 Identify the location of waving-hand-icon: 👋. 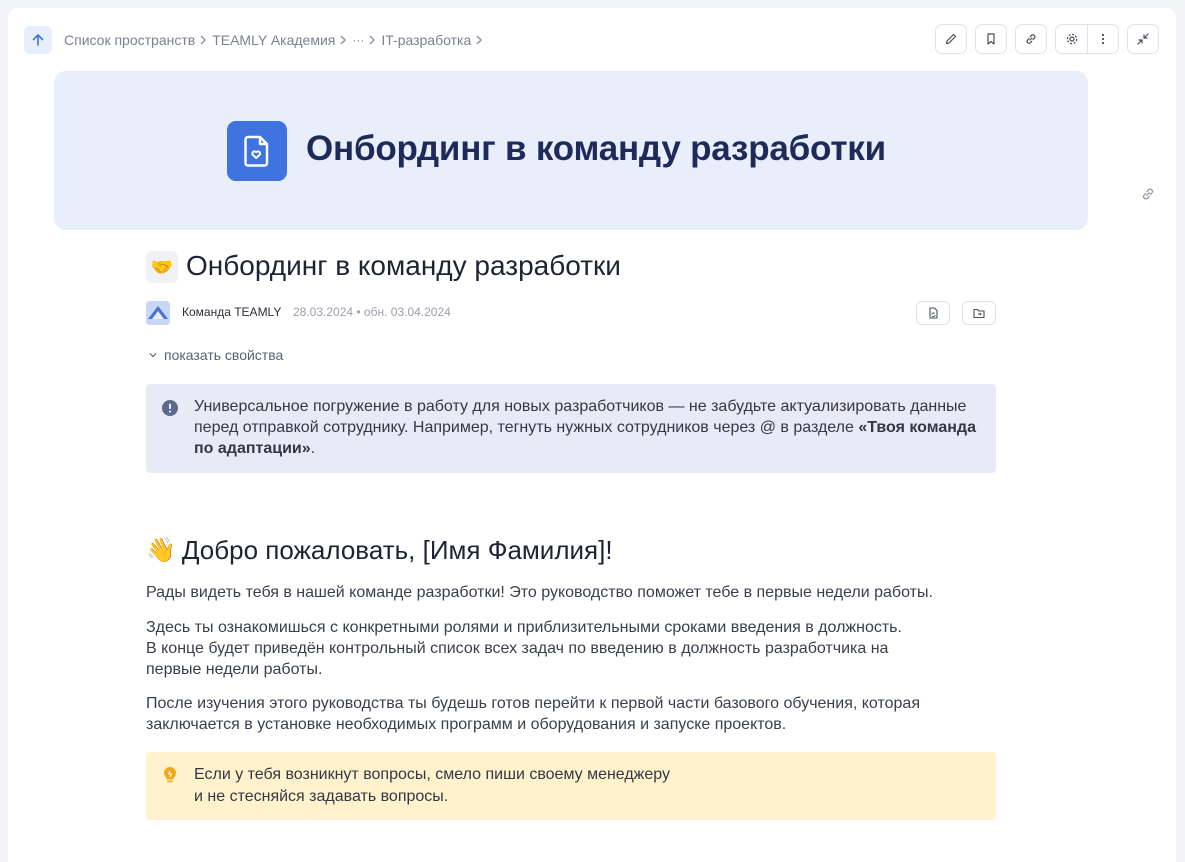
(161, 550).